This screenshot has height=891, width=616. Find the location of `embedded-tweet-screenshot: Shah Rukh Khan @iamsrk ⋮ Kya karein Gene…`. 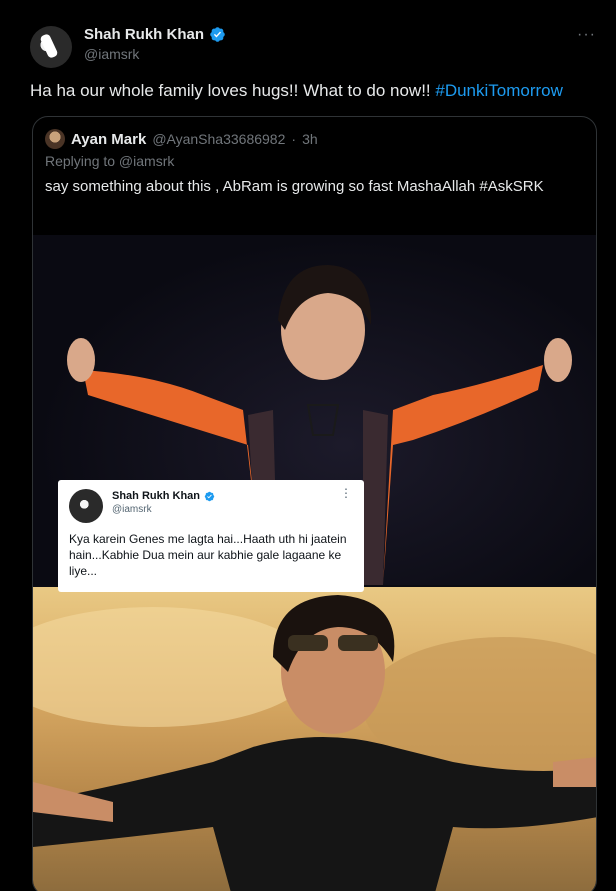

embedded-tweet-screenshot: Shah Rukh Khan @iamsrk ⋮ Kya karein Gene… is located at coordinates (211, 536).